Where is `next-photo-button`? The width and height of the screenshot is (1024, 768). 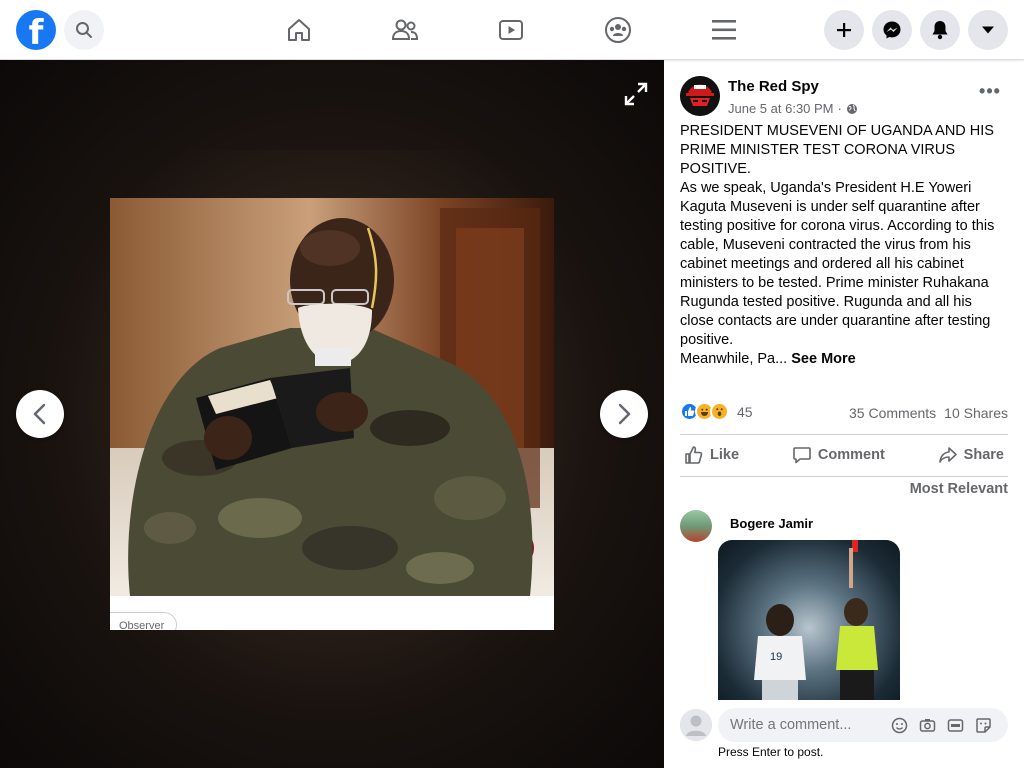
next-photo-button is located at coordinates (624, 414).